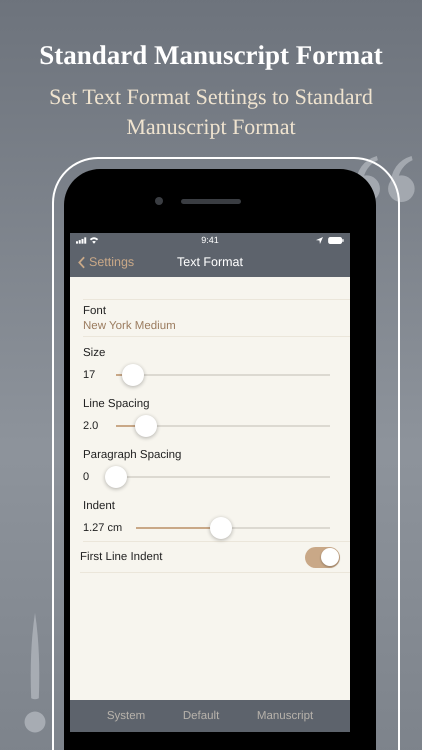 The image size is (422, 750). Describe the element at coordinates (126, 716) in the screenshot. I see `toolbar-button: System` at that location.